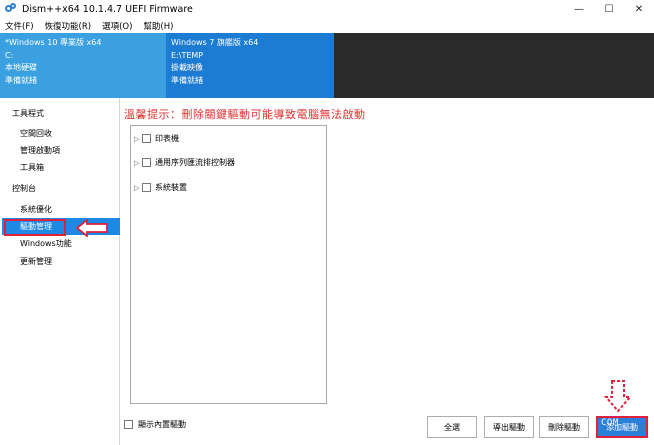 The height and width of the screenshot is (445, 654). I want to click on session-name: *Windows 10 專業版 x64, so click(53, 42).